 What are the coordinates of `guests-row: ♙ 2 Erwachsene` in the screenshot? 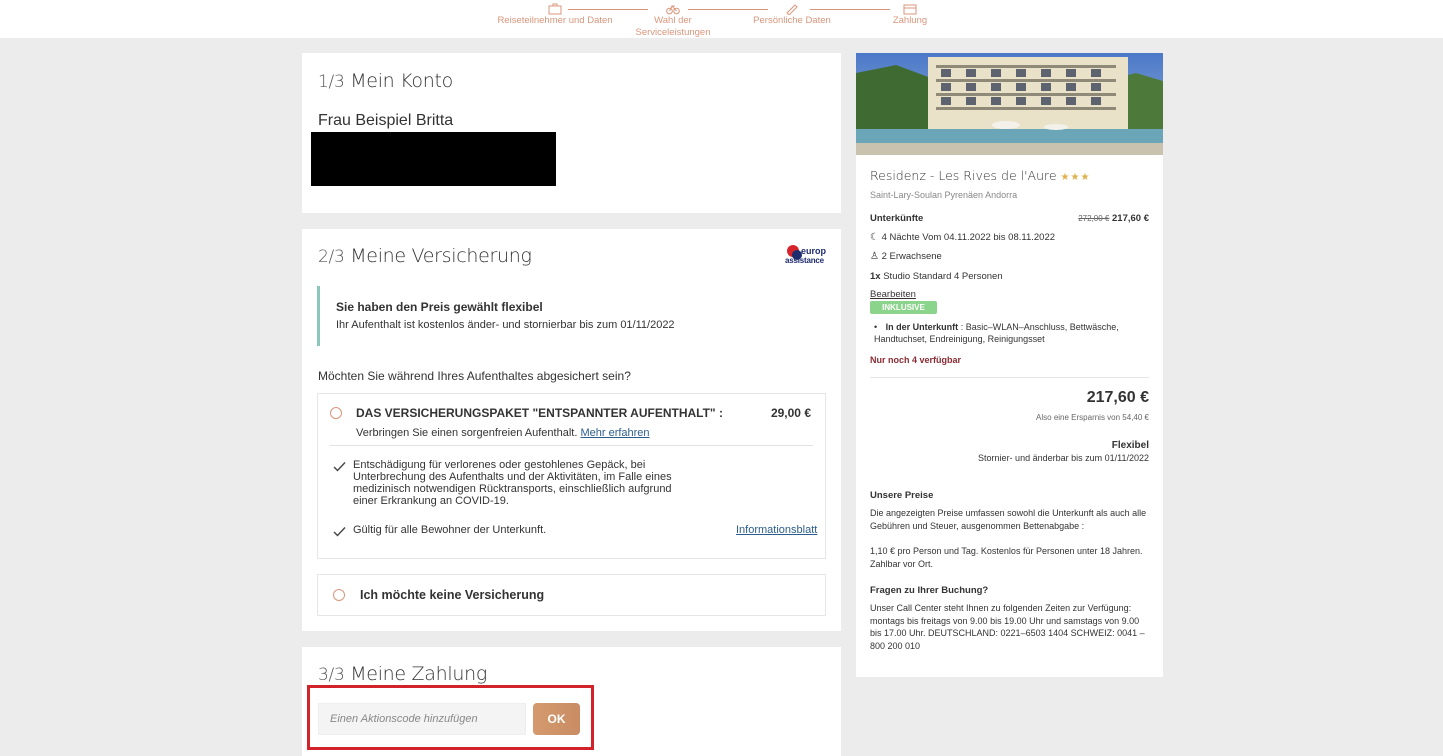 It's located at (906, 256).